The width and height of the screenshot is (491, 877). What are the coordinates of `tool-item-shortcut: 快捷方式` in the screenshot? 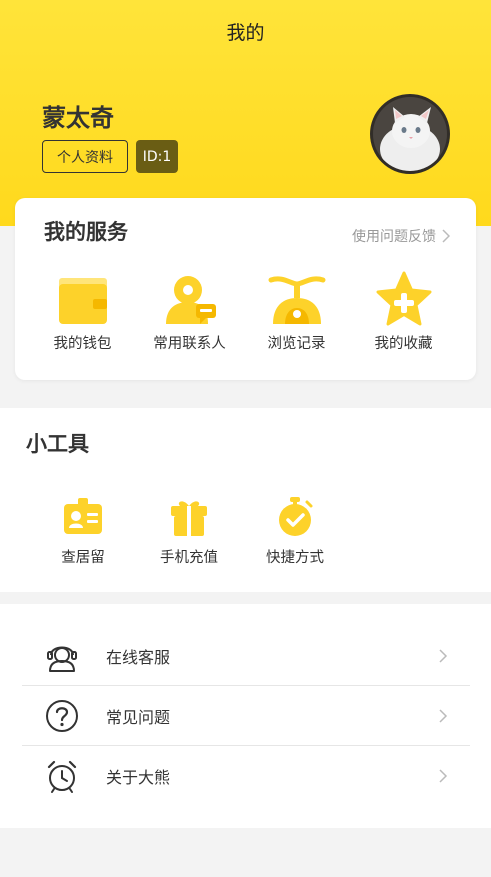 It's located at (295, 531).